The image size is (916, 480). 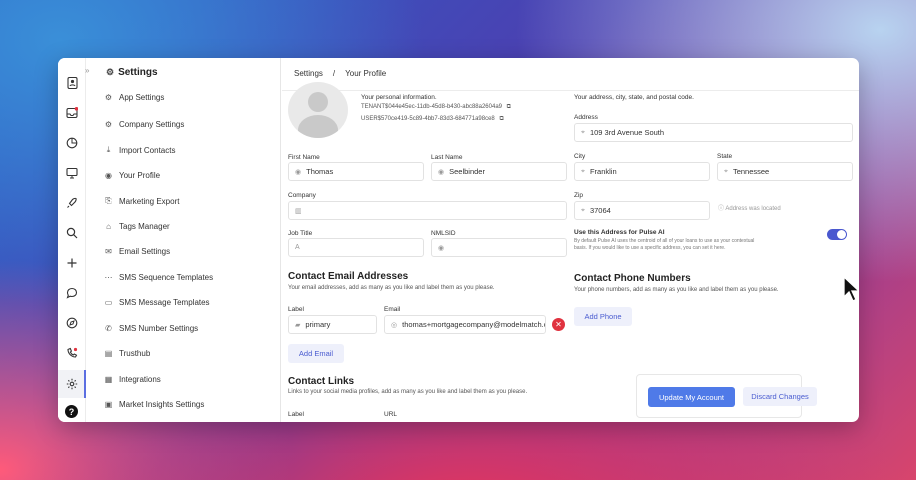 What do you see at coordinates (140, 175) in the screenshot?
I see `sidebar-item-label: Your Profile` at bounding box center [140, 175].